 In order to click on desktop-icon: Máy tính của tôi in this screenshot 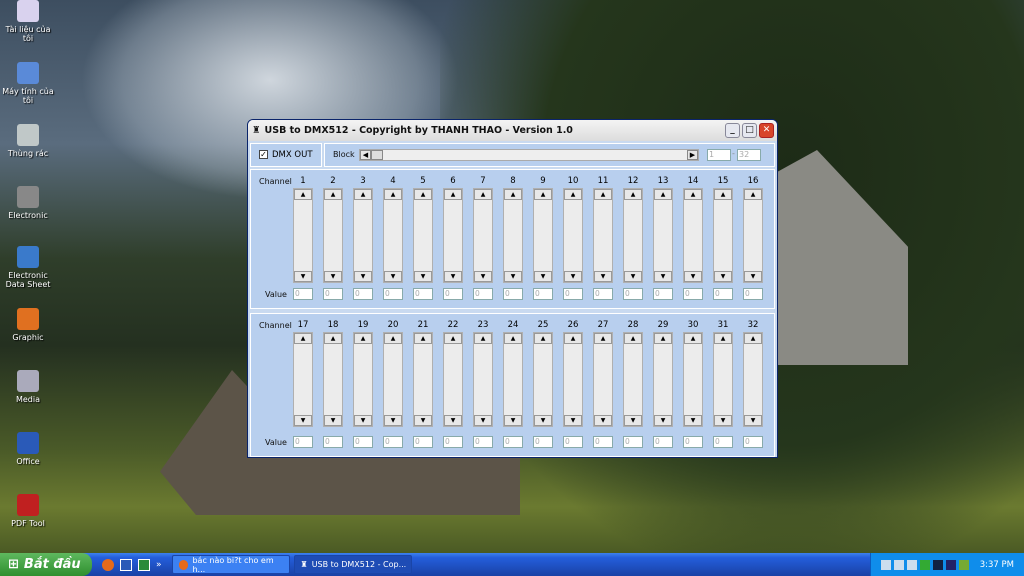, I will do `click(28, 83)`.